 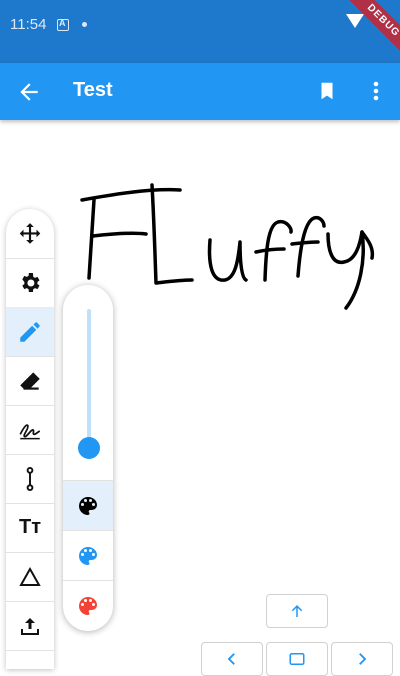 I want to click on tool-move, so click(x=30, y=234).